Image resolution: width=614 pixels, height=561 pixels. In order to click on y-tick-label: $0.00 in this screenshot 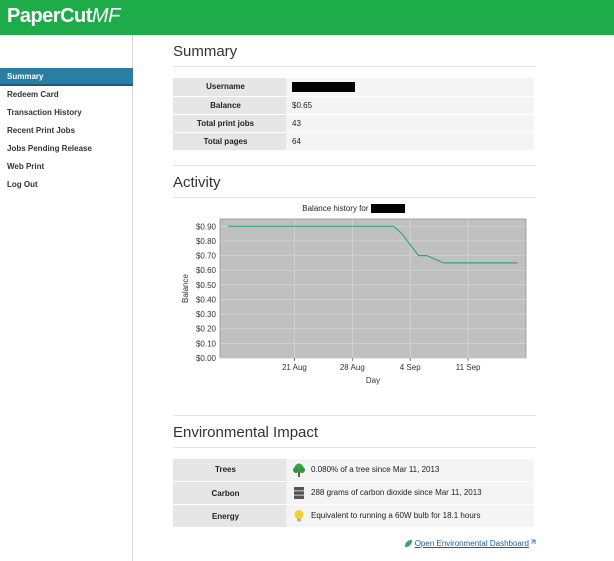, I will do `click(206, 358)`.